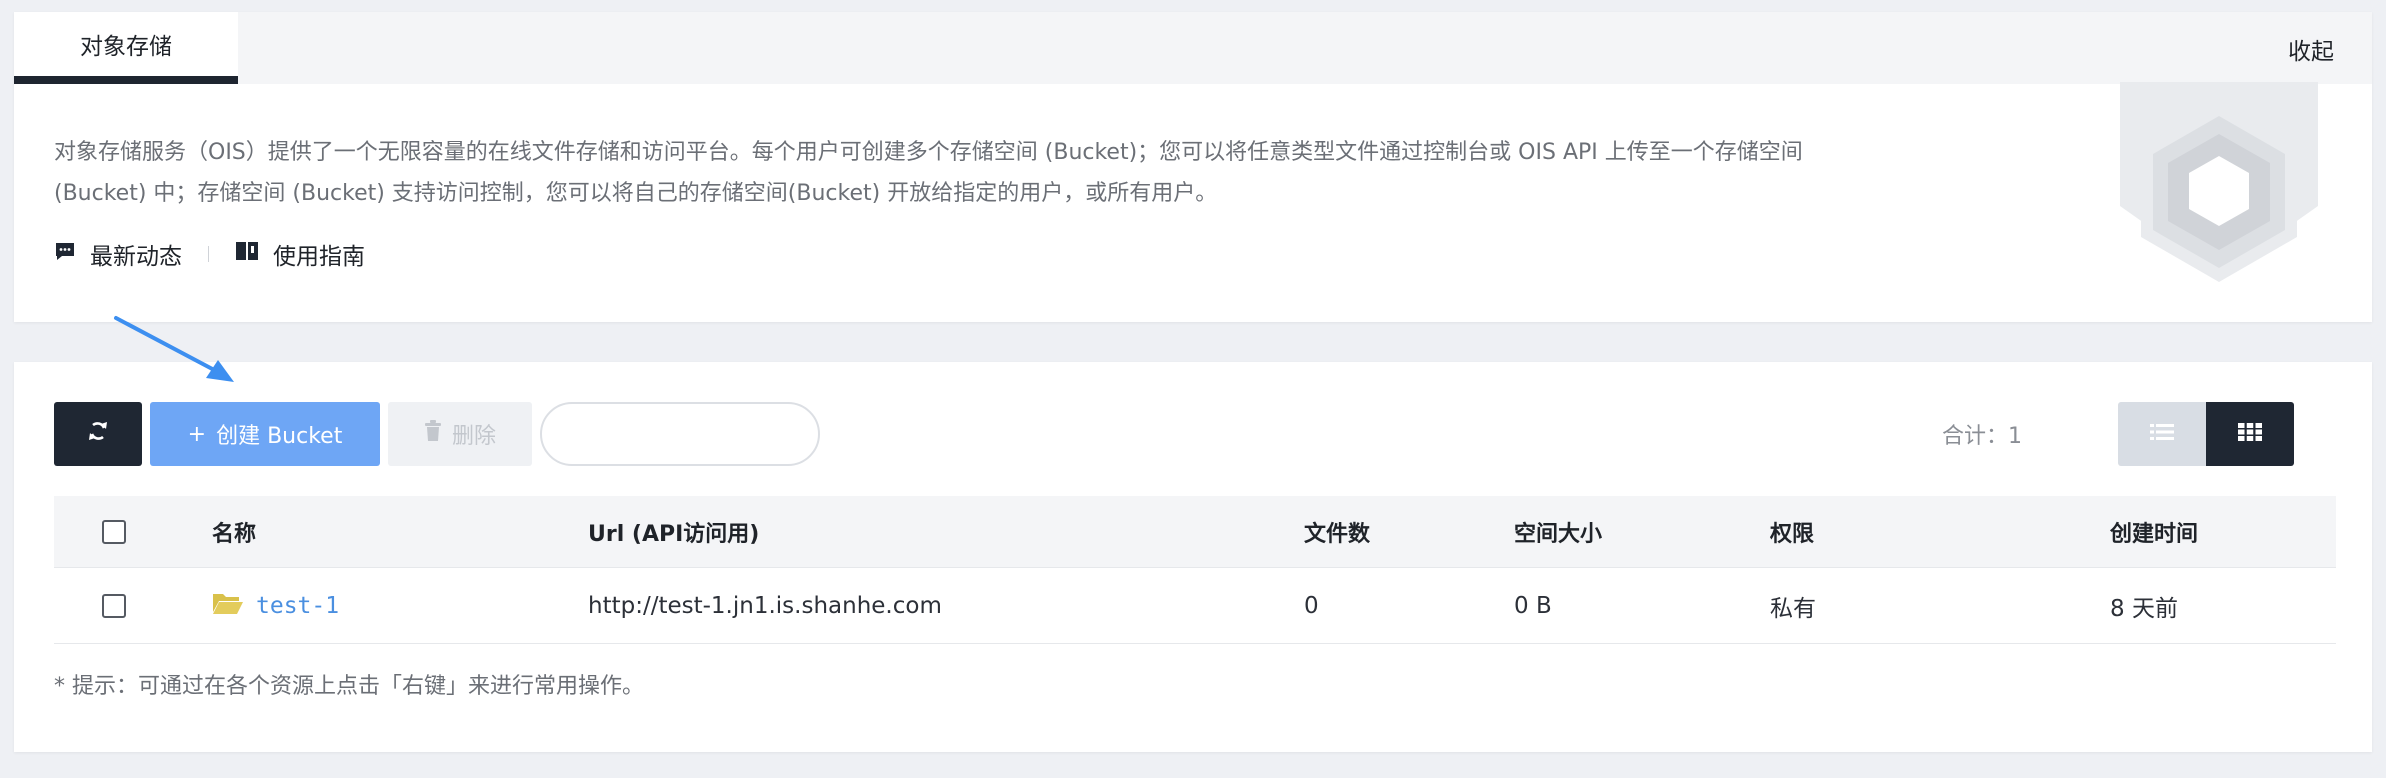  I want to click on refresh-icon, so click(98, 434).